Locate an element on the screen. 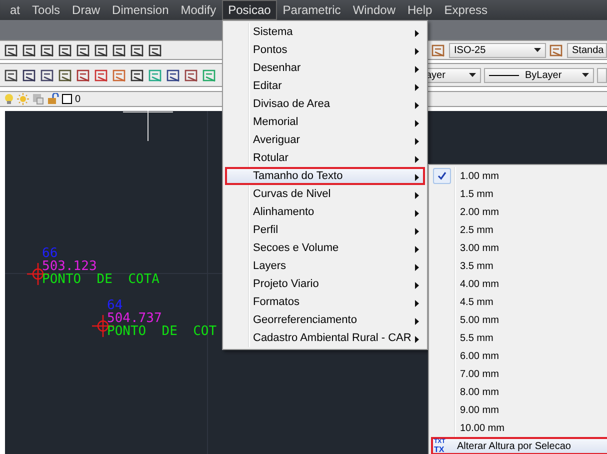 This screenshot has width=607, height=454. point-number: 64 is located at coordinates (115, 305).